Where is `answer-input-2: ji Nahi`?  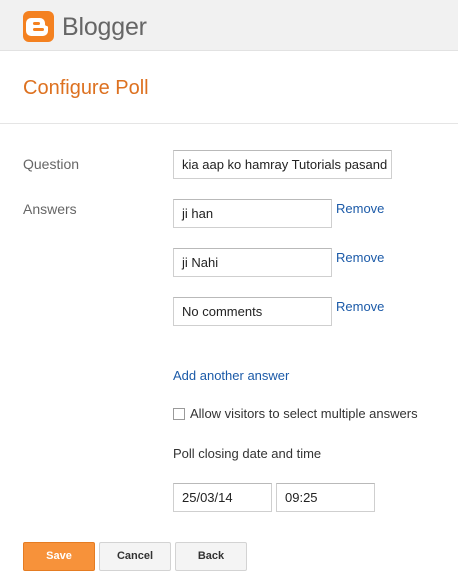
answer-input-2: ji Nahi is located at coordinates (252, 262).